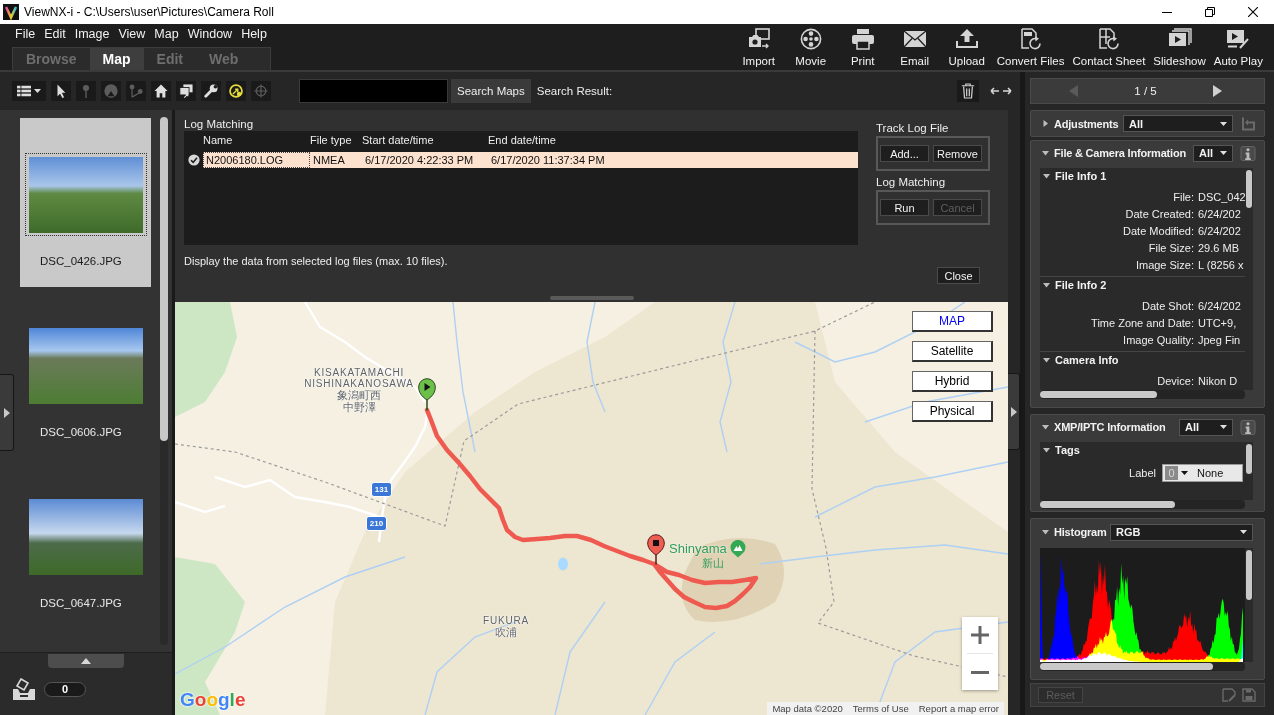 Image resolution: width=1274 pixels, height=715 pixels. I want to click on map-type-button: Satellite, so click(952, 351).